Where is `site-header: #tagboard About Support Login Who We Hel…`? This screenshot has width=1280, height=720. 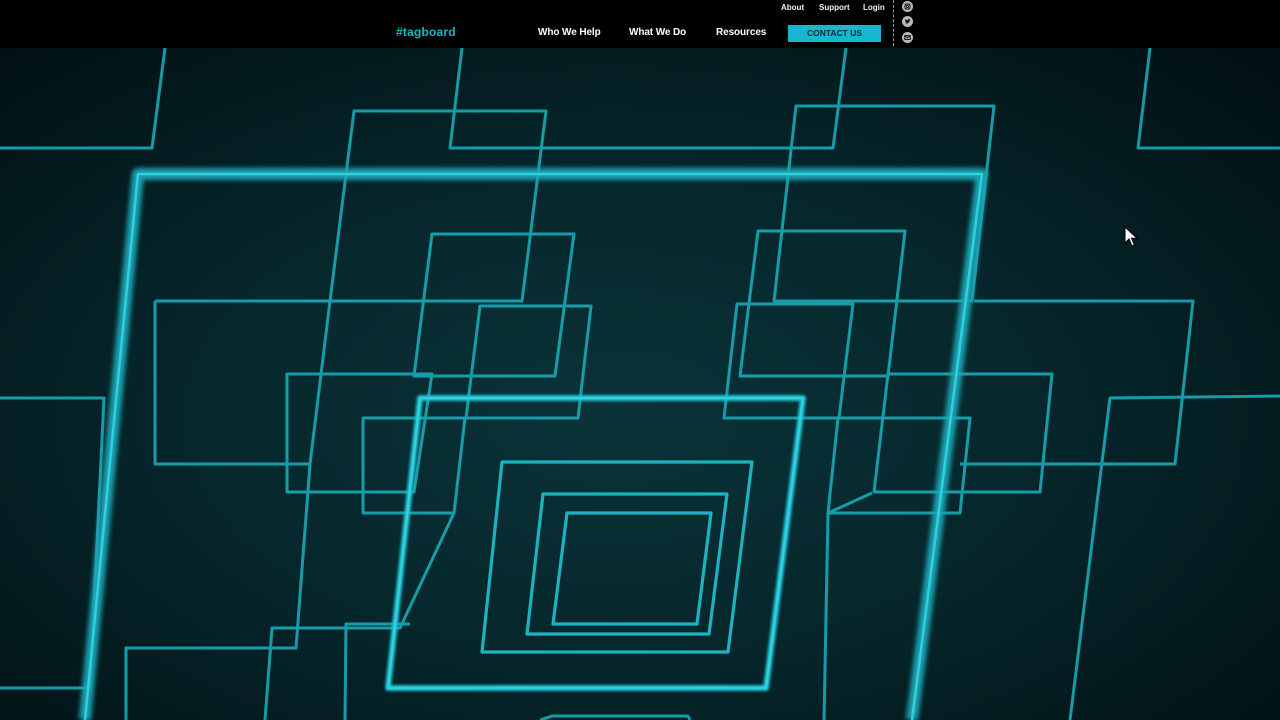
site-header: #tagboard About Support Login Who We Hel… is located at coordinates (640, 24).